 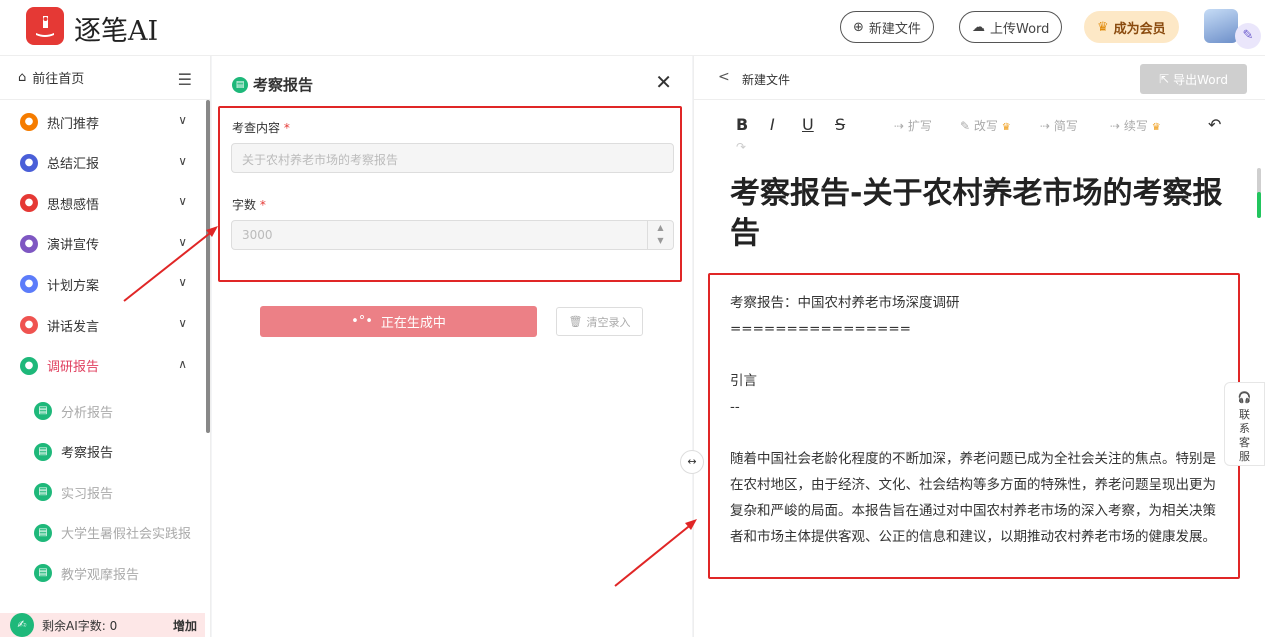 I want to click on sidebar-item: ● 总结汇报 ∨, so click(x=102, y=163).